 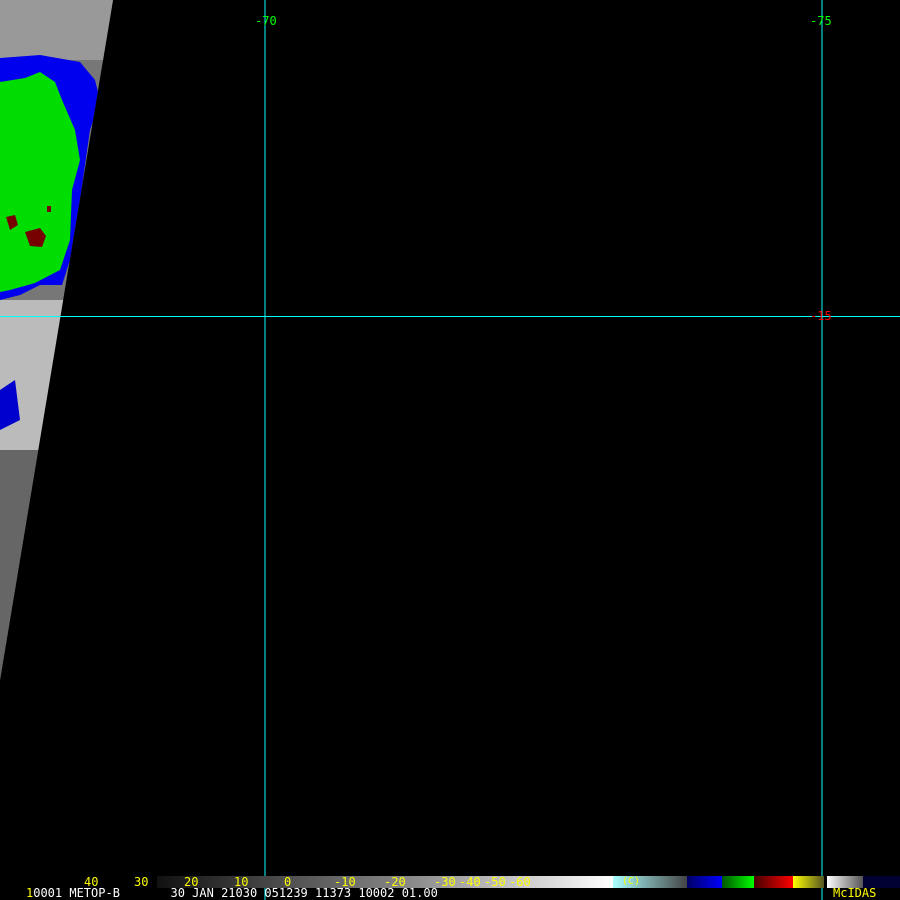 I want to click on lon-label-right: -75, so click(x=821, y=21).